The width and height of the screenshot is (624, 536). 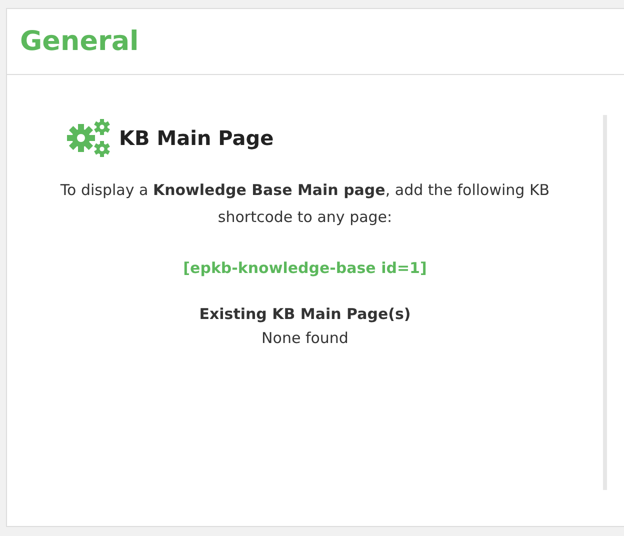 What do you see at coordinates (305, 338) in the screenshot?
I see `existing-pages-value: None found` at bounding box center [305, 338].